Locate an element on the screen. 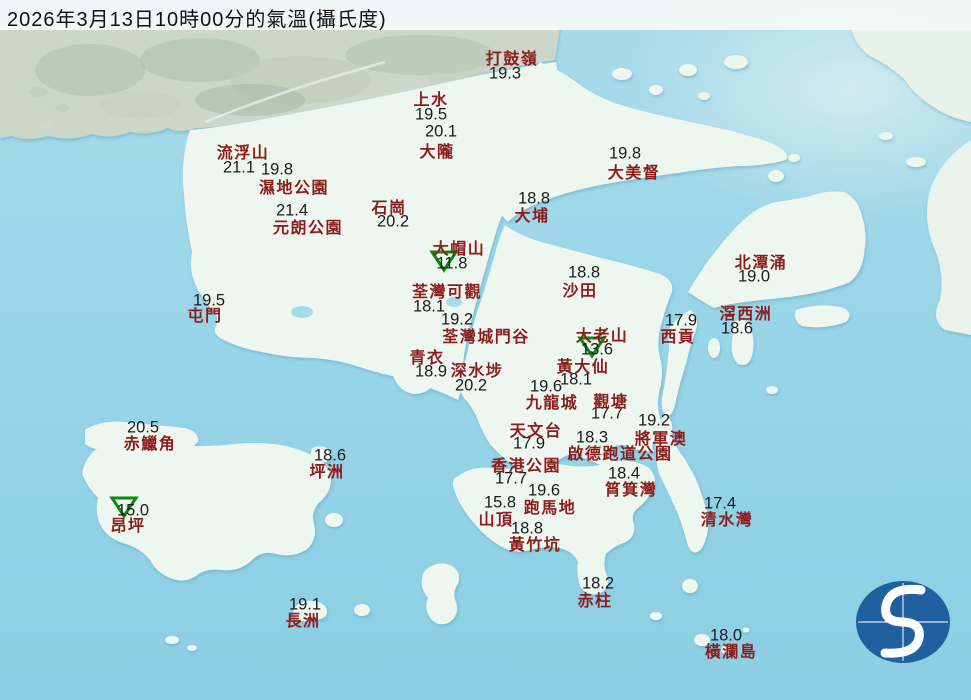  station-name-label: 黃竹坑 is located at coordinates (535, 545).